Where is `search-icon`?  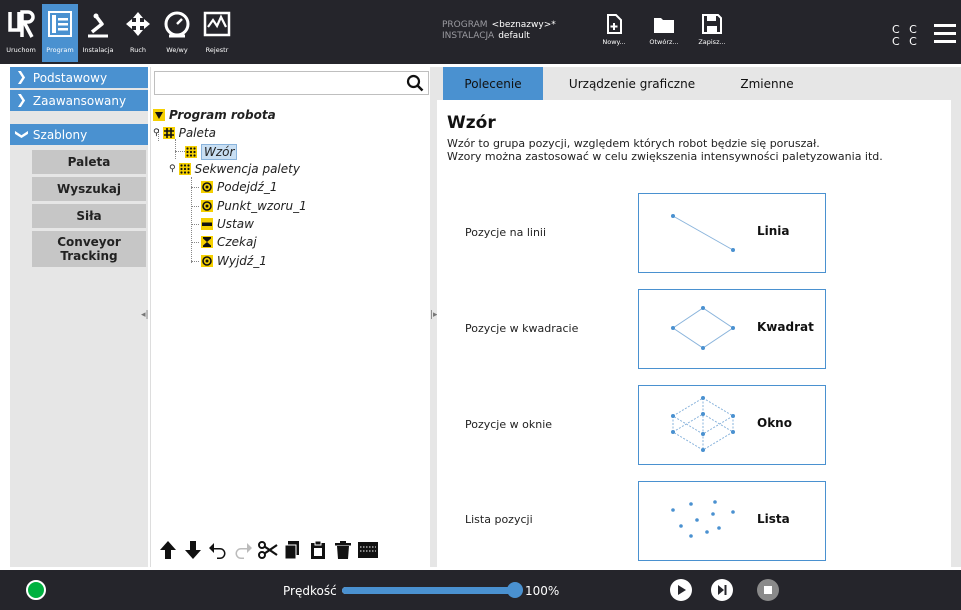
search-icon is located at coordinates (415, 83).